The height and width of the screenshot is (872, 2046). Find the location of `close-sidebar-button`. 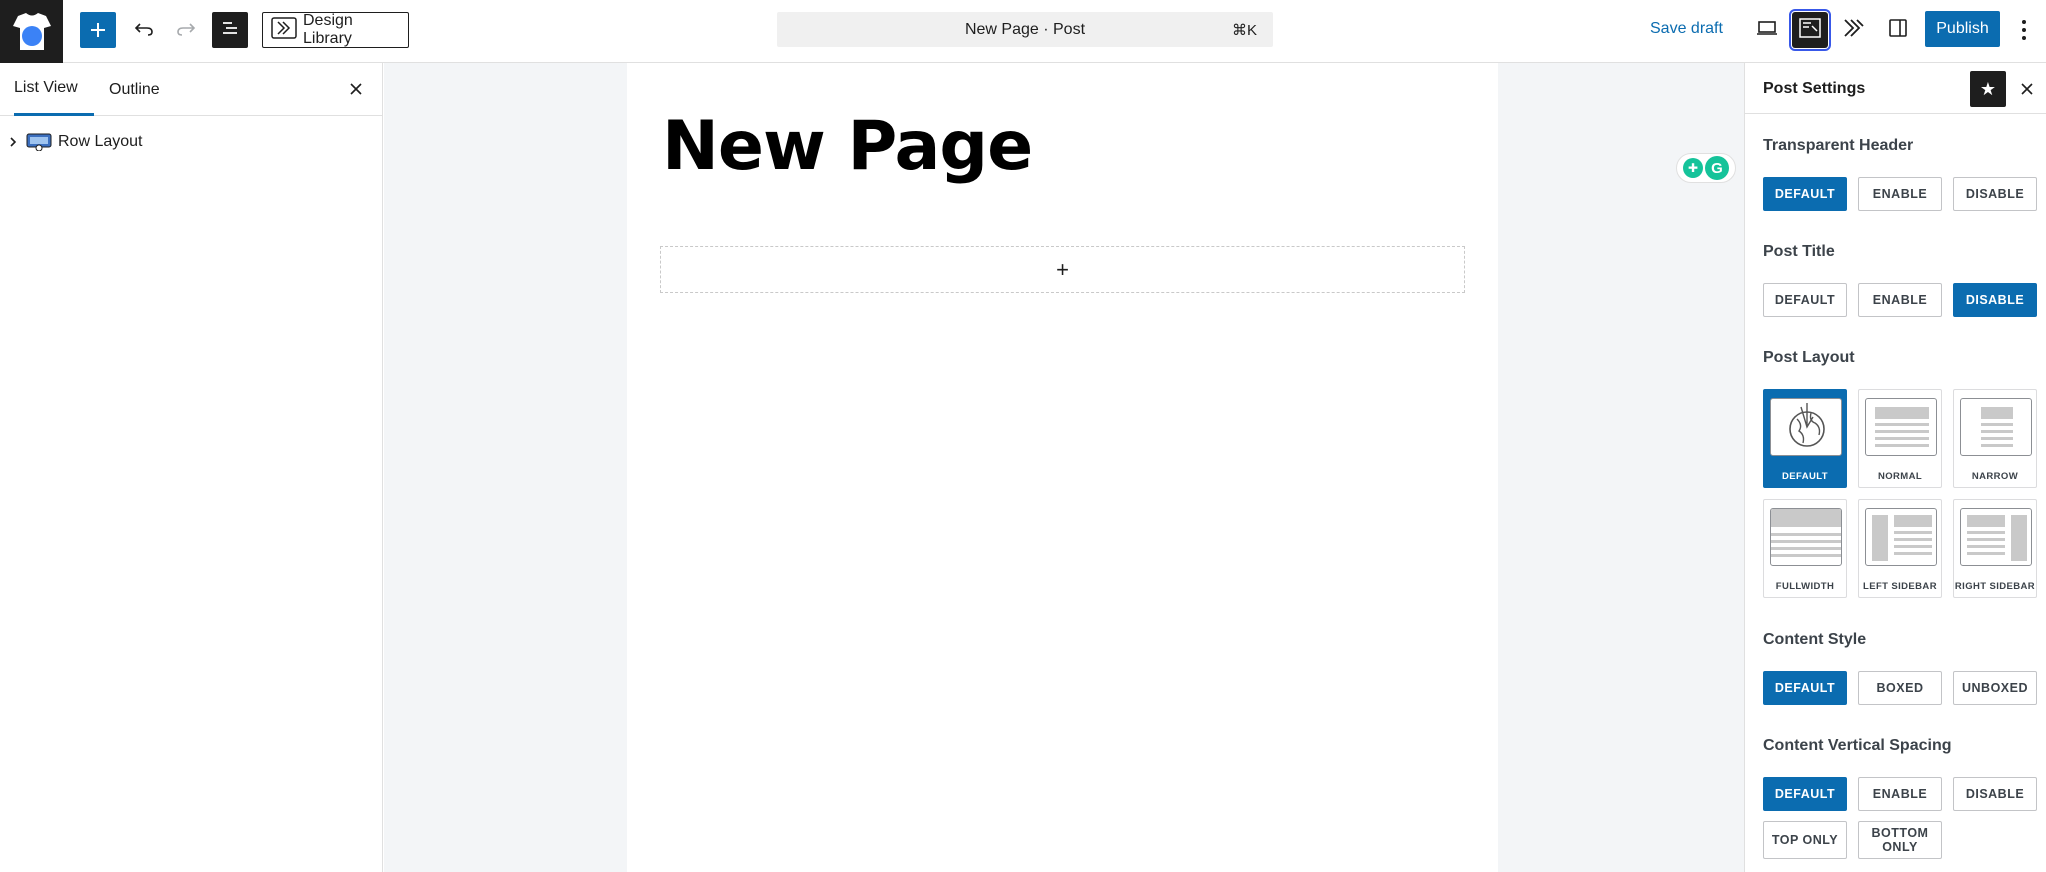

close-sidebar-button is located at coordinates (2027, 89).